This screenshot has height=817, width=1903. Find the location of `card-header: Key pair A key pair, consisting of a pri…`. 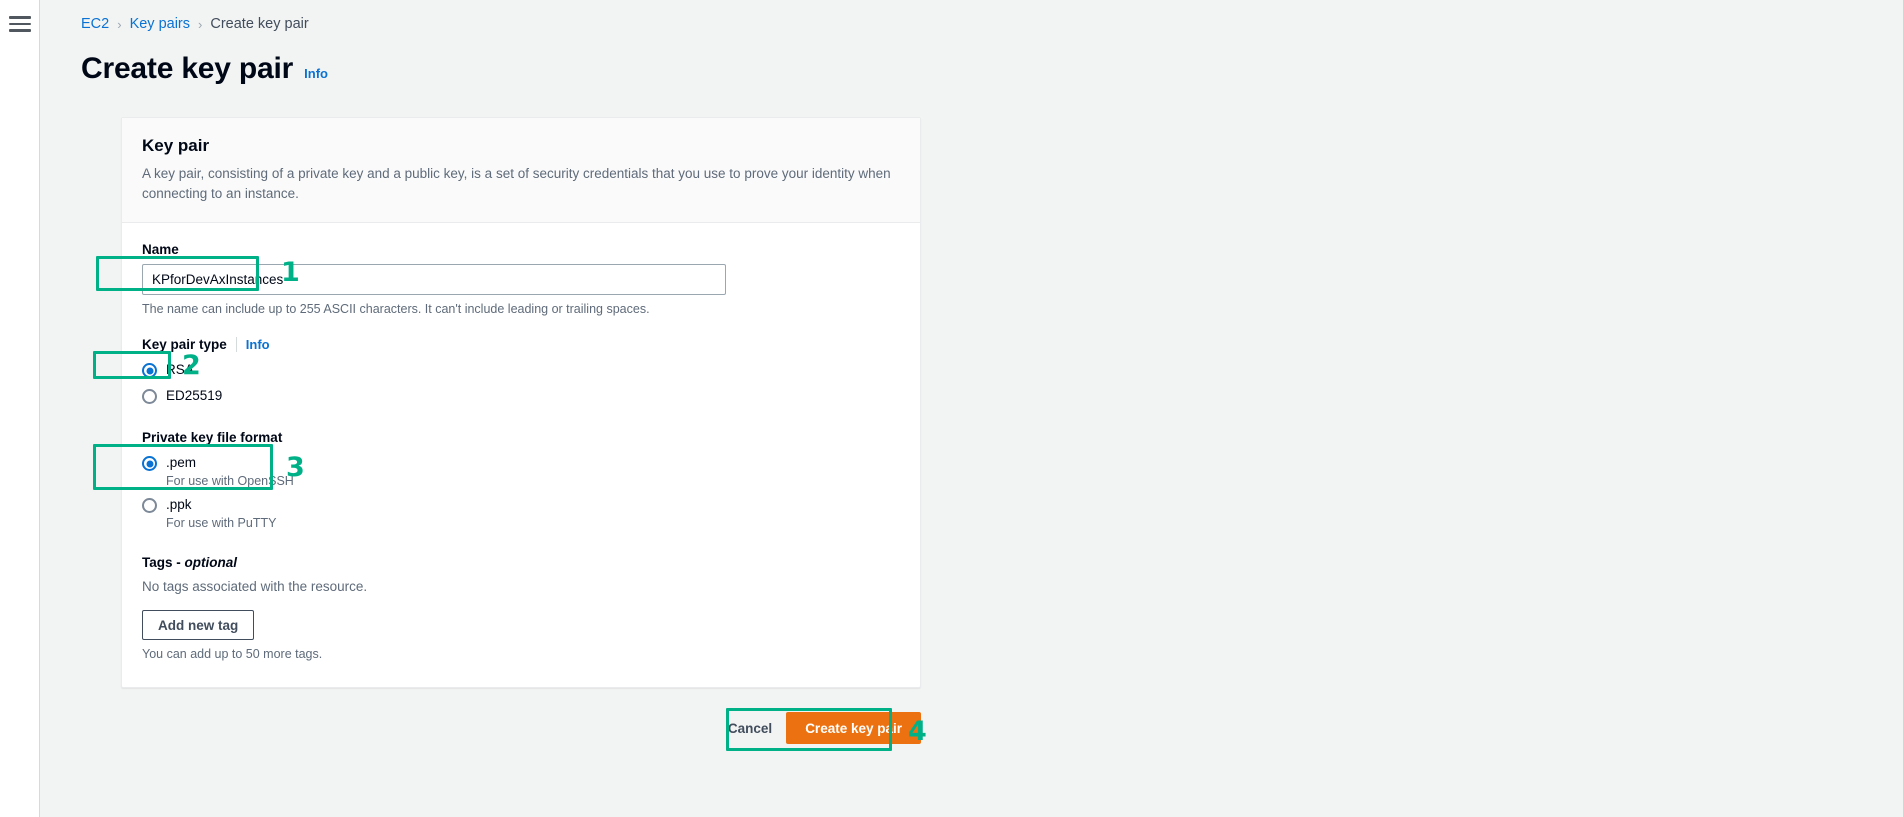

card-header: Key pair A key pair, consisting of a pri… is located at coordinates (521, 171).